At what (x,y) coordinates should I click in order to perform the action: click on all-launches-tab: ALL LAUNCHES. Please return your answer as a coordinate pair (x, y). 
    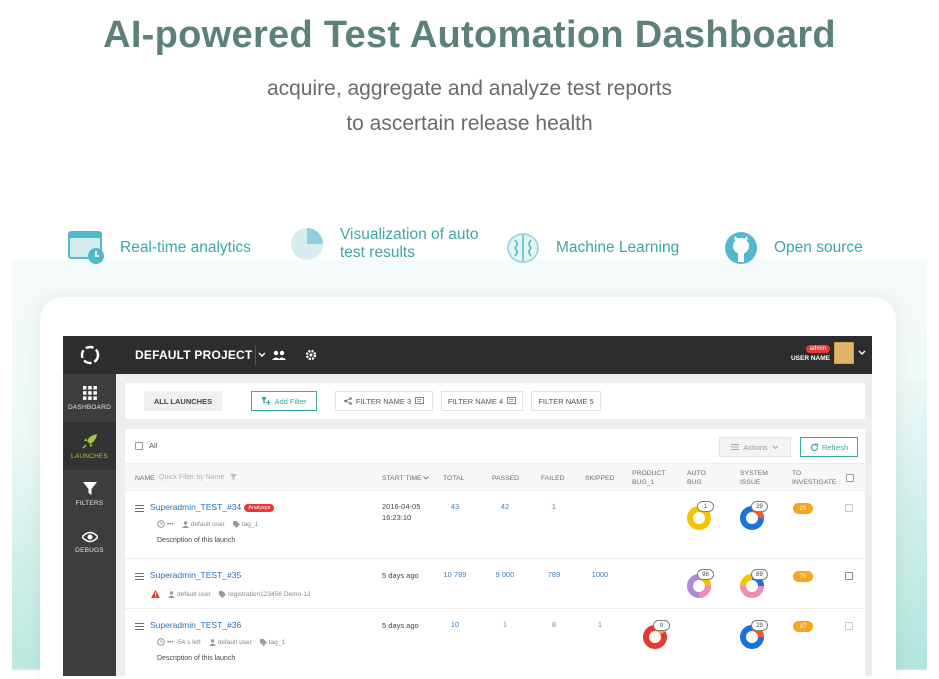
    Looking at the image, I should click on (183, 401).